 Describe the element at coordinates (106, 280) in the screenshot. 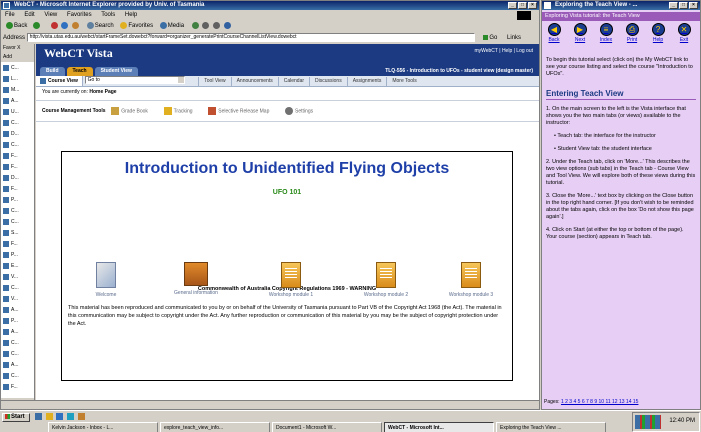

I see `welcome-item: Welcome` at that location.